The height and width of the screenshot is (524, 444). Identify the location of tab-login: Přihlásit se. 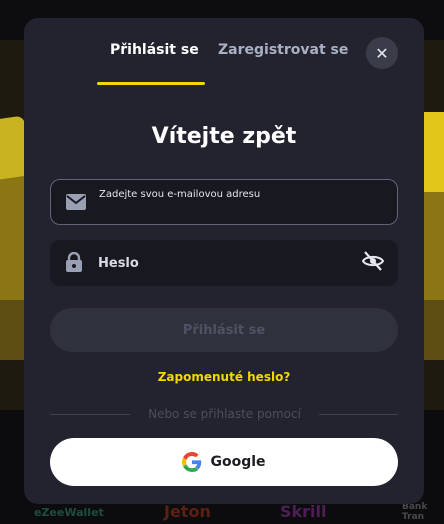
(154, 50).